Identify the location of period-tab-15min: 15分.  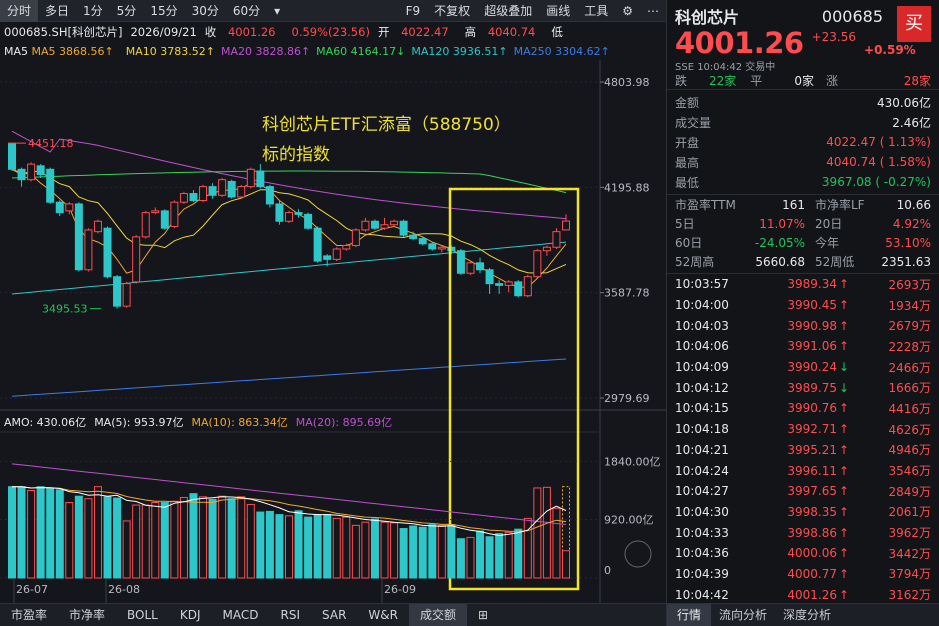
(163, 11).